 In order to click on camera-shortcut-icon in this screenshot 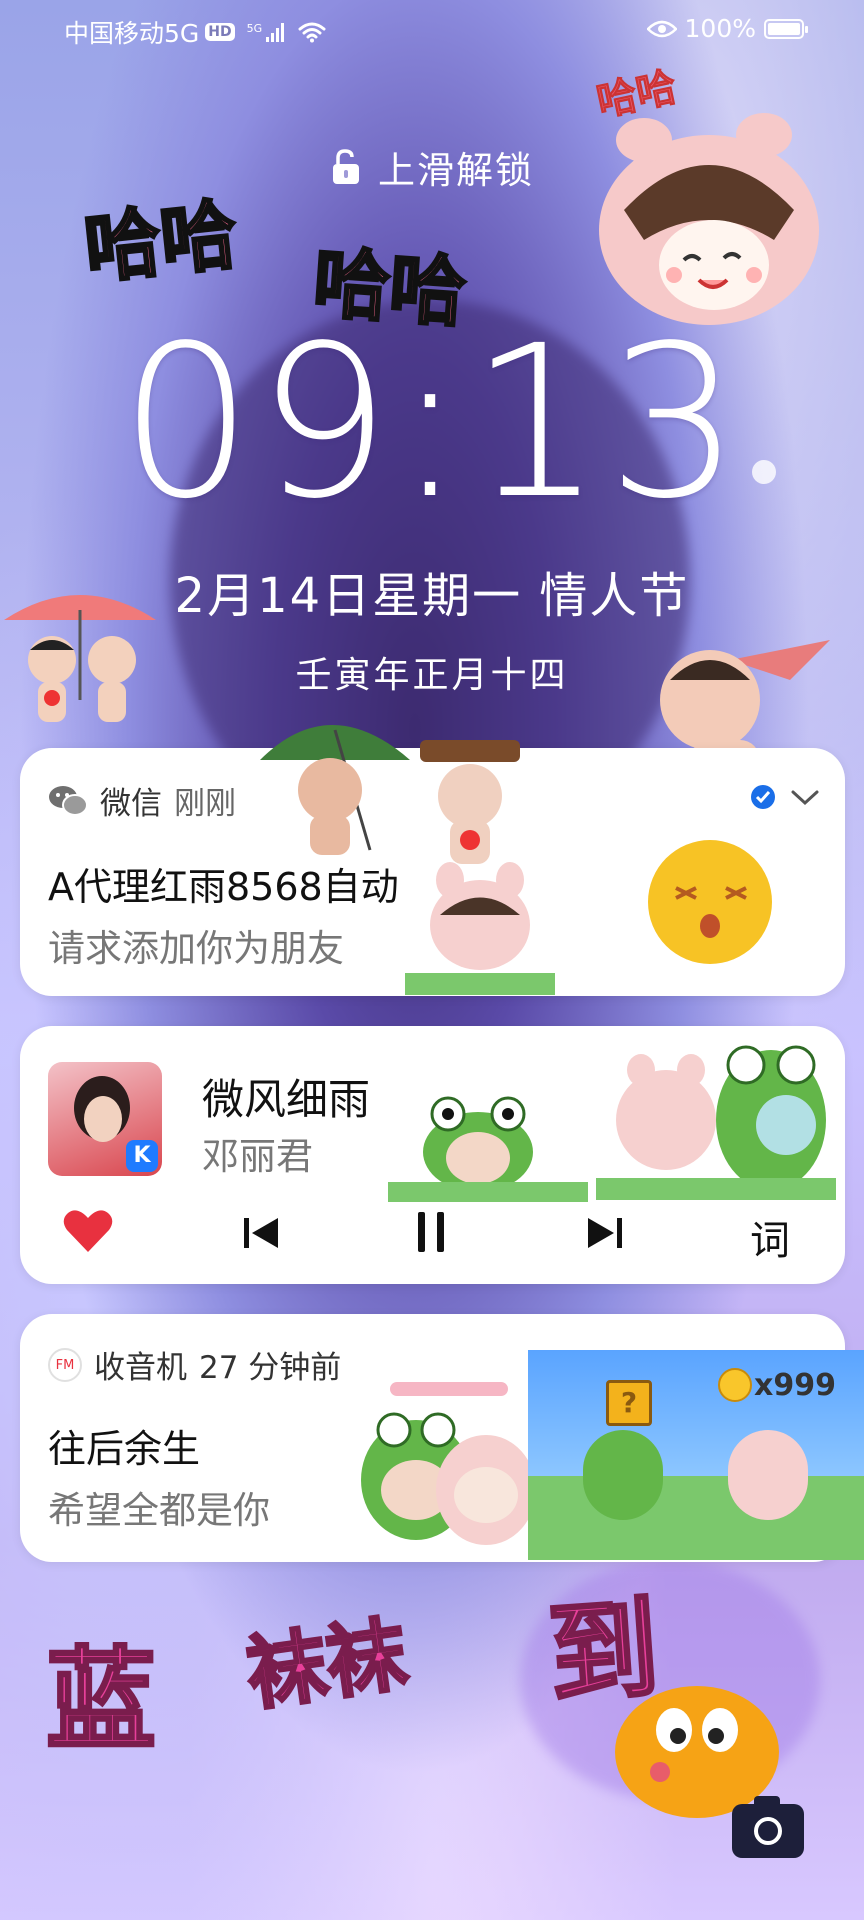, I will do `click(768, 1827)`.